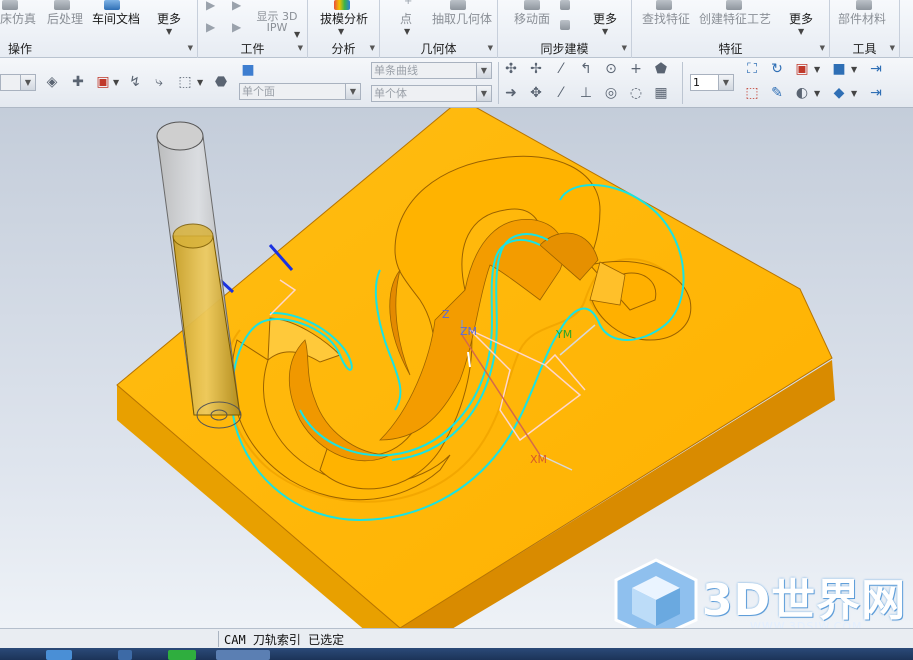  I want to click on face-rule-combo: 单个面 ▼, so click(300, 91).